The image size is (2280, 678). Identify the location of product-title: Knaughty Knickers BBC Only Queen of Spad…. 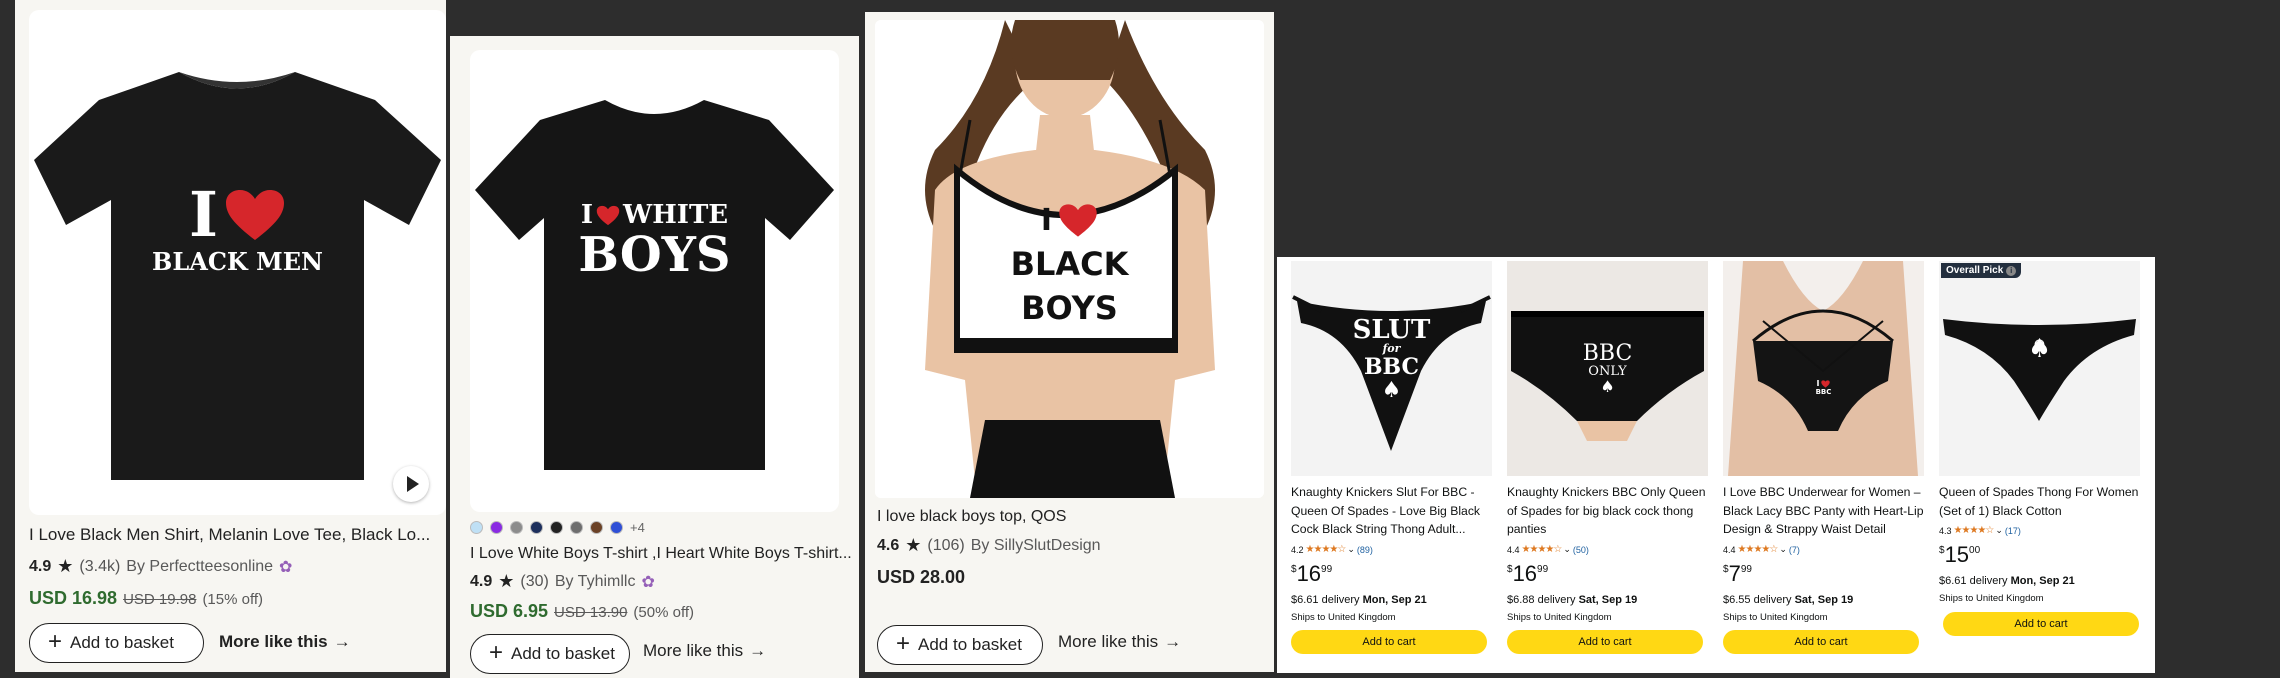
(1609, 511).